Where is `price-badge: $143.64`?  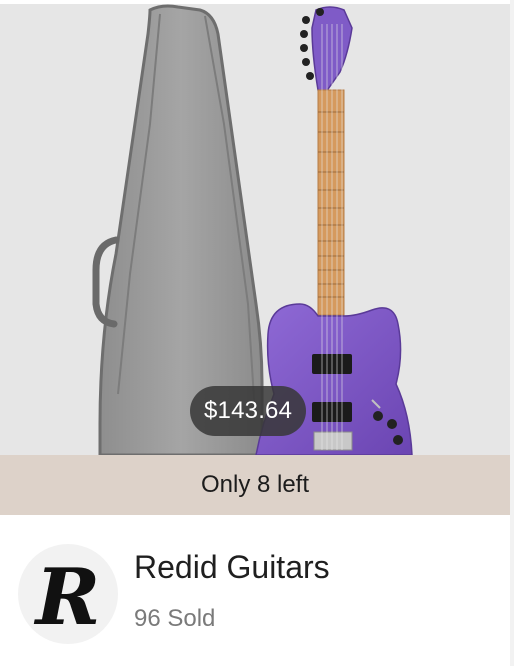
price-badge: $143.64 is located at coordinates (248, 411).